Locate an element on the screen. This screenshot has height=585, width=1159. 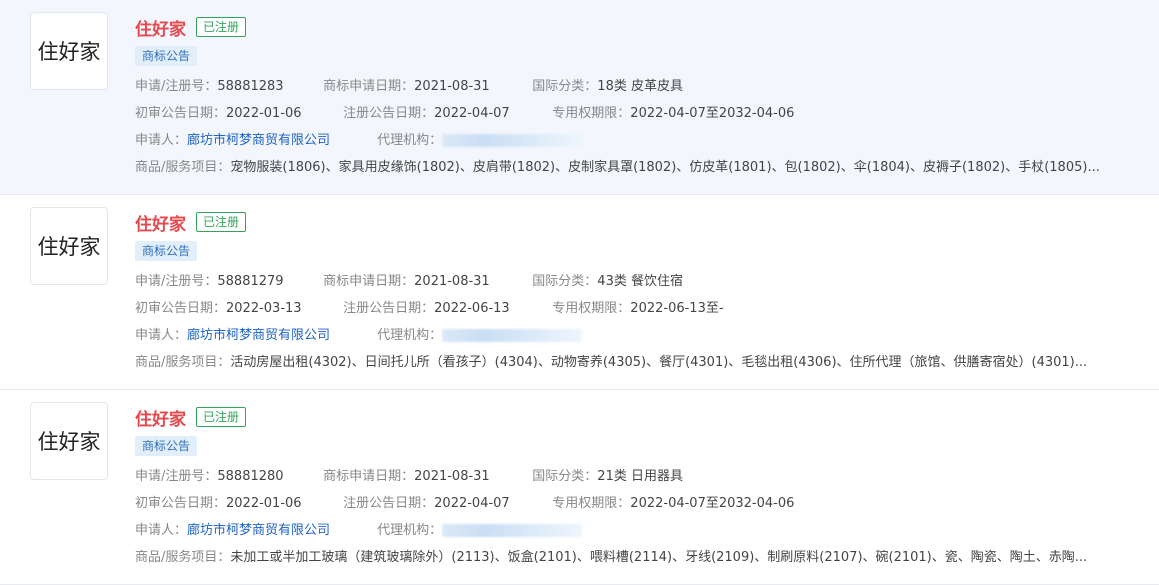
term-value: 2022-04-07至2032-04-06 is located at coordinates (712, 503).